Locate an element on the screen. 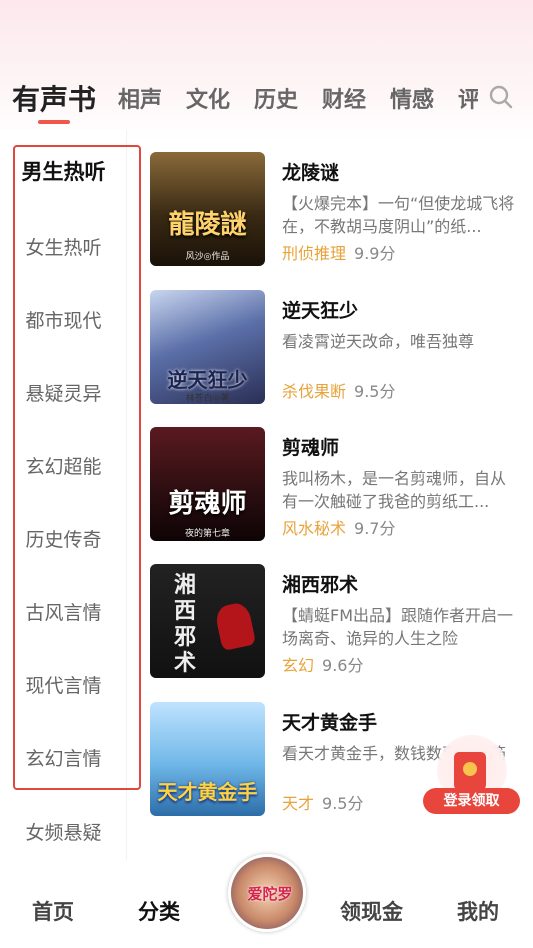 This screenshot has width=533, height=948. cover-title: 湘西邪术 is located at coordinates (184, 624).